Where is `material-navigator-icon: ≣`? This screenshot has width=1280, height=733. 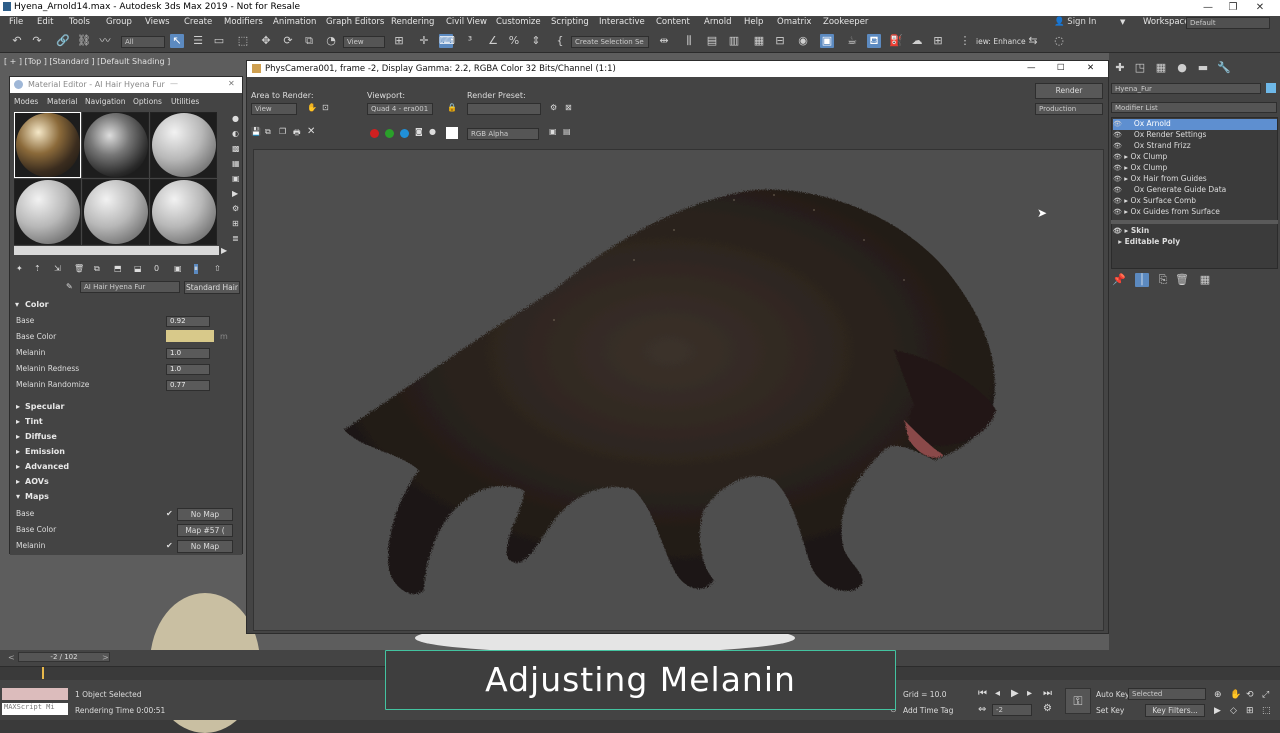 material-navigator-icon: ≣ is located at coordinates (235, 238).